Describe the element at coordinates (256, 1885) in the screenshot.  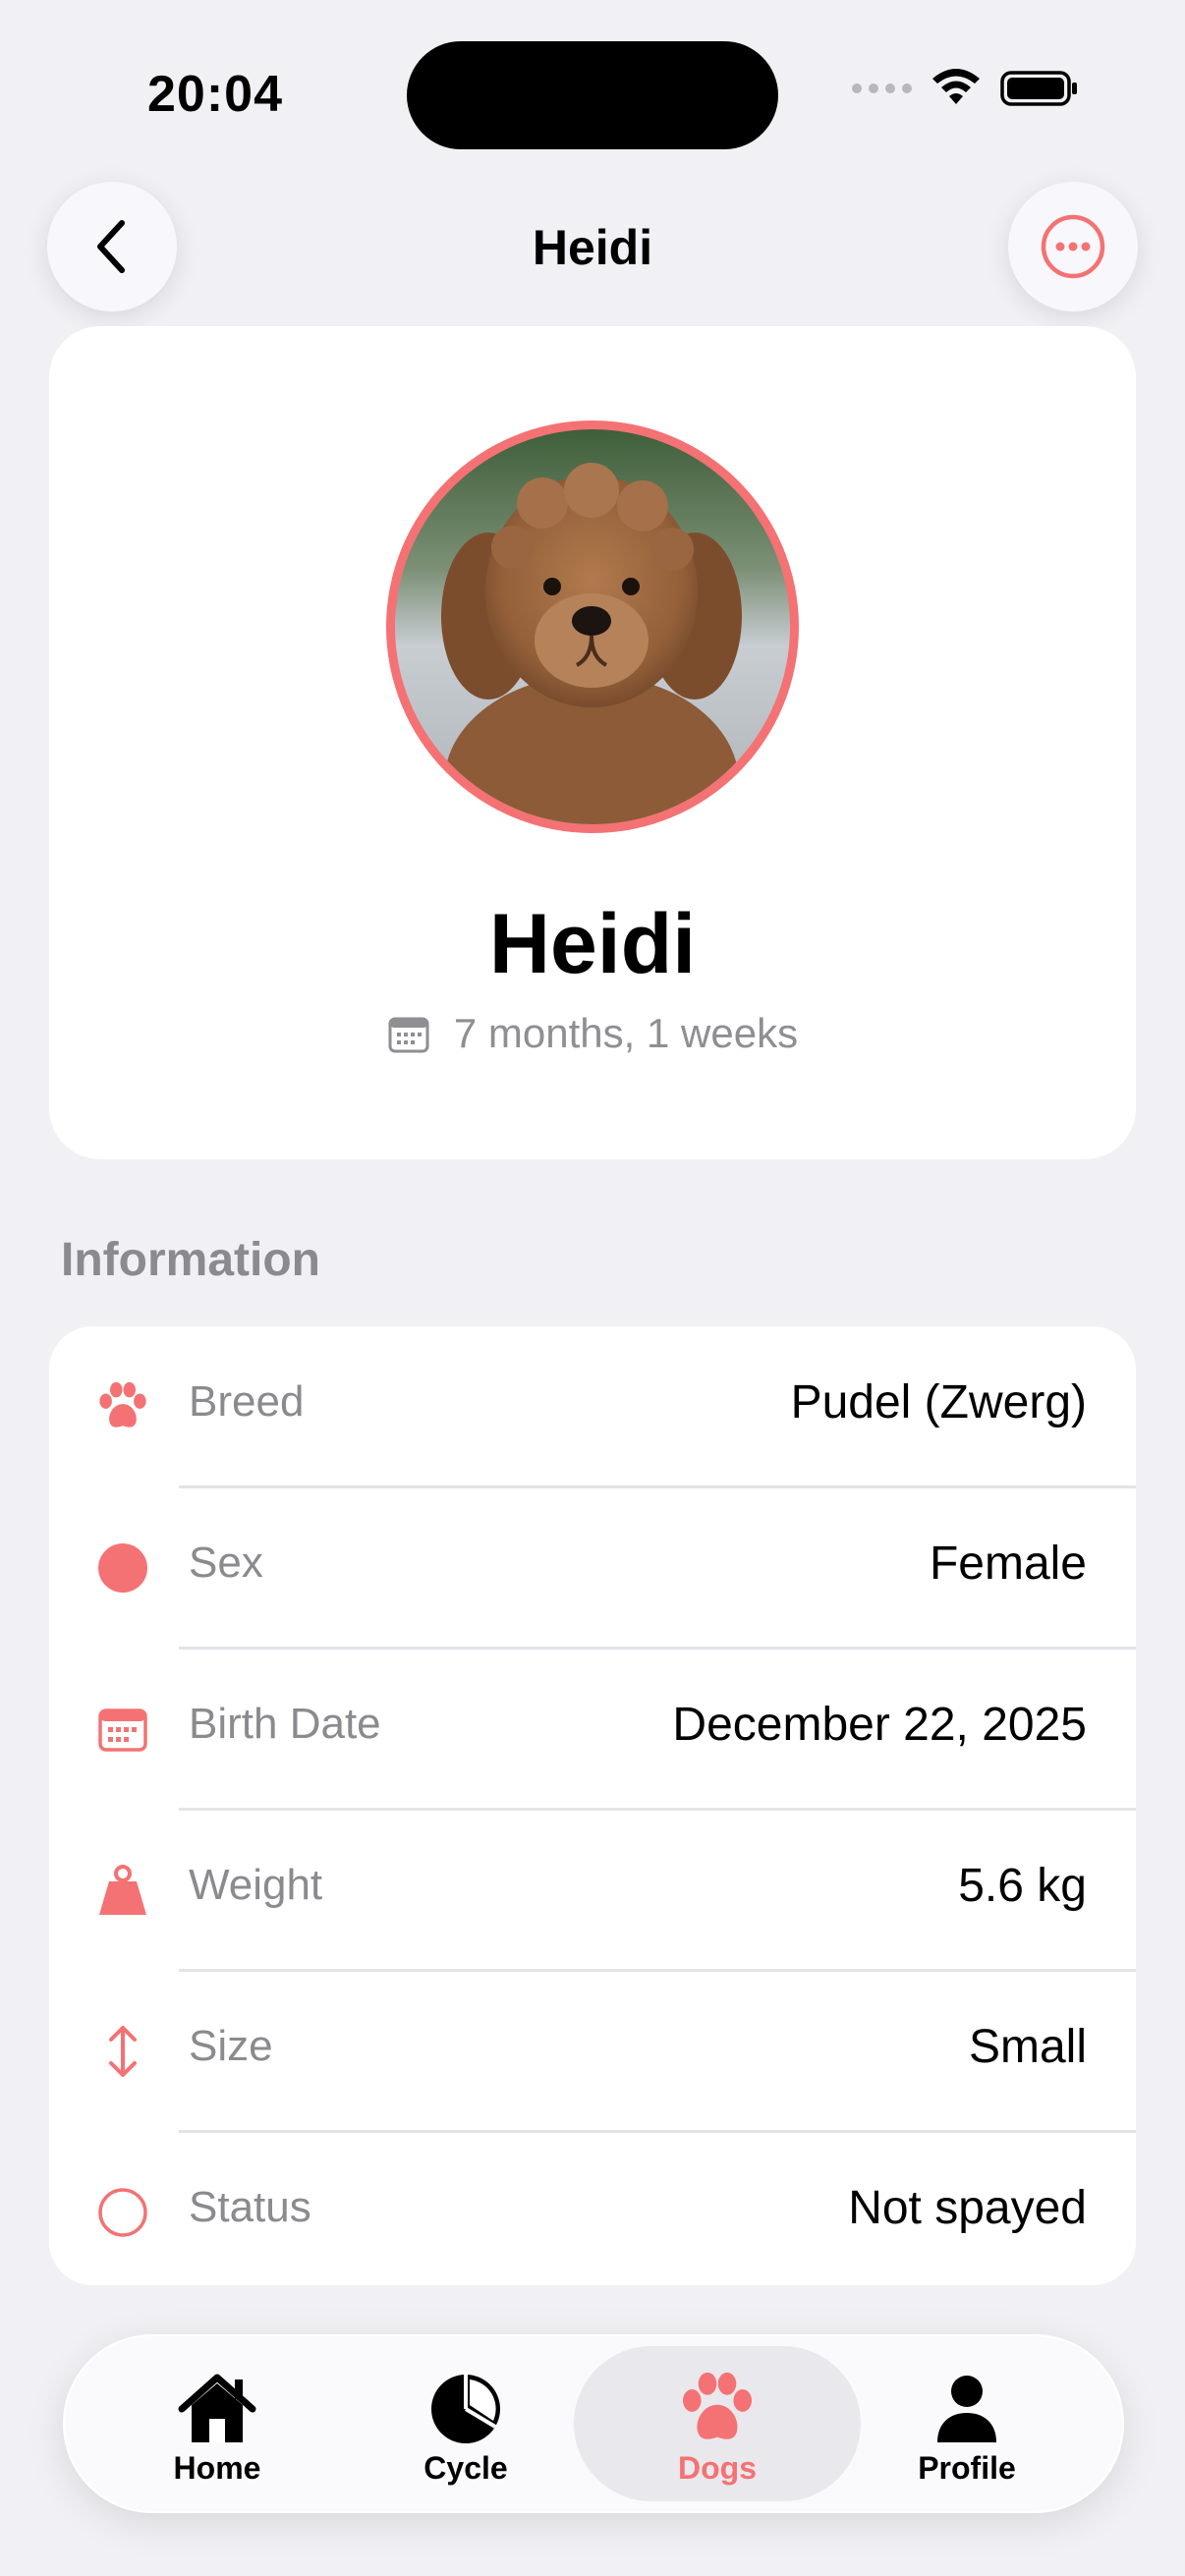
I see `row-label: Weight` at that location.